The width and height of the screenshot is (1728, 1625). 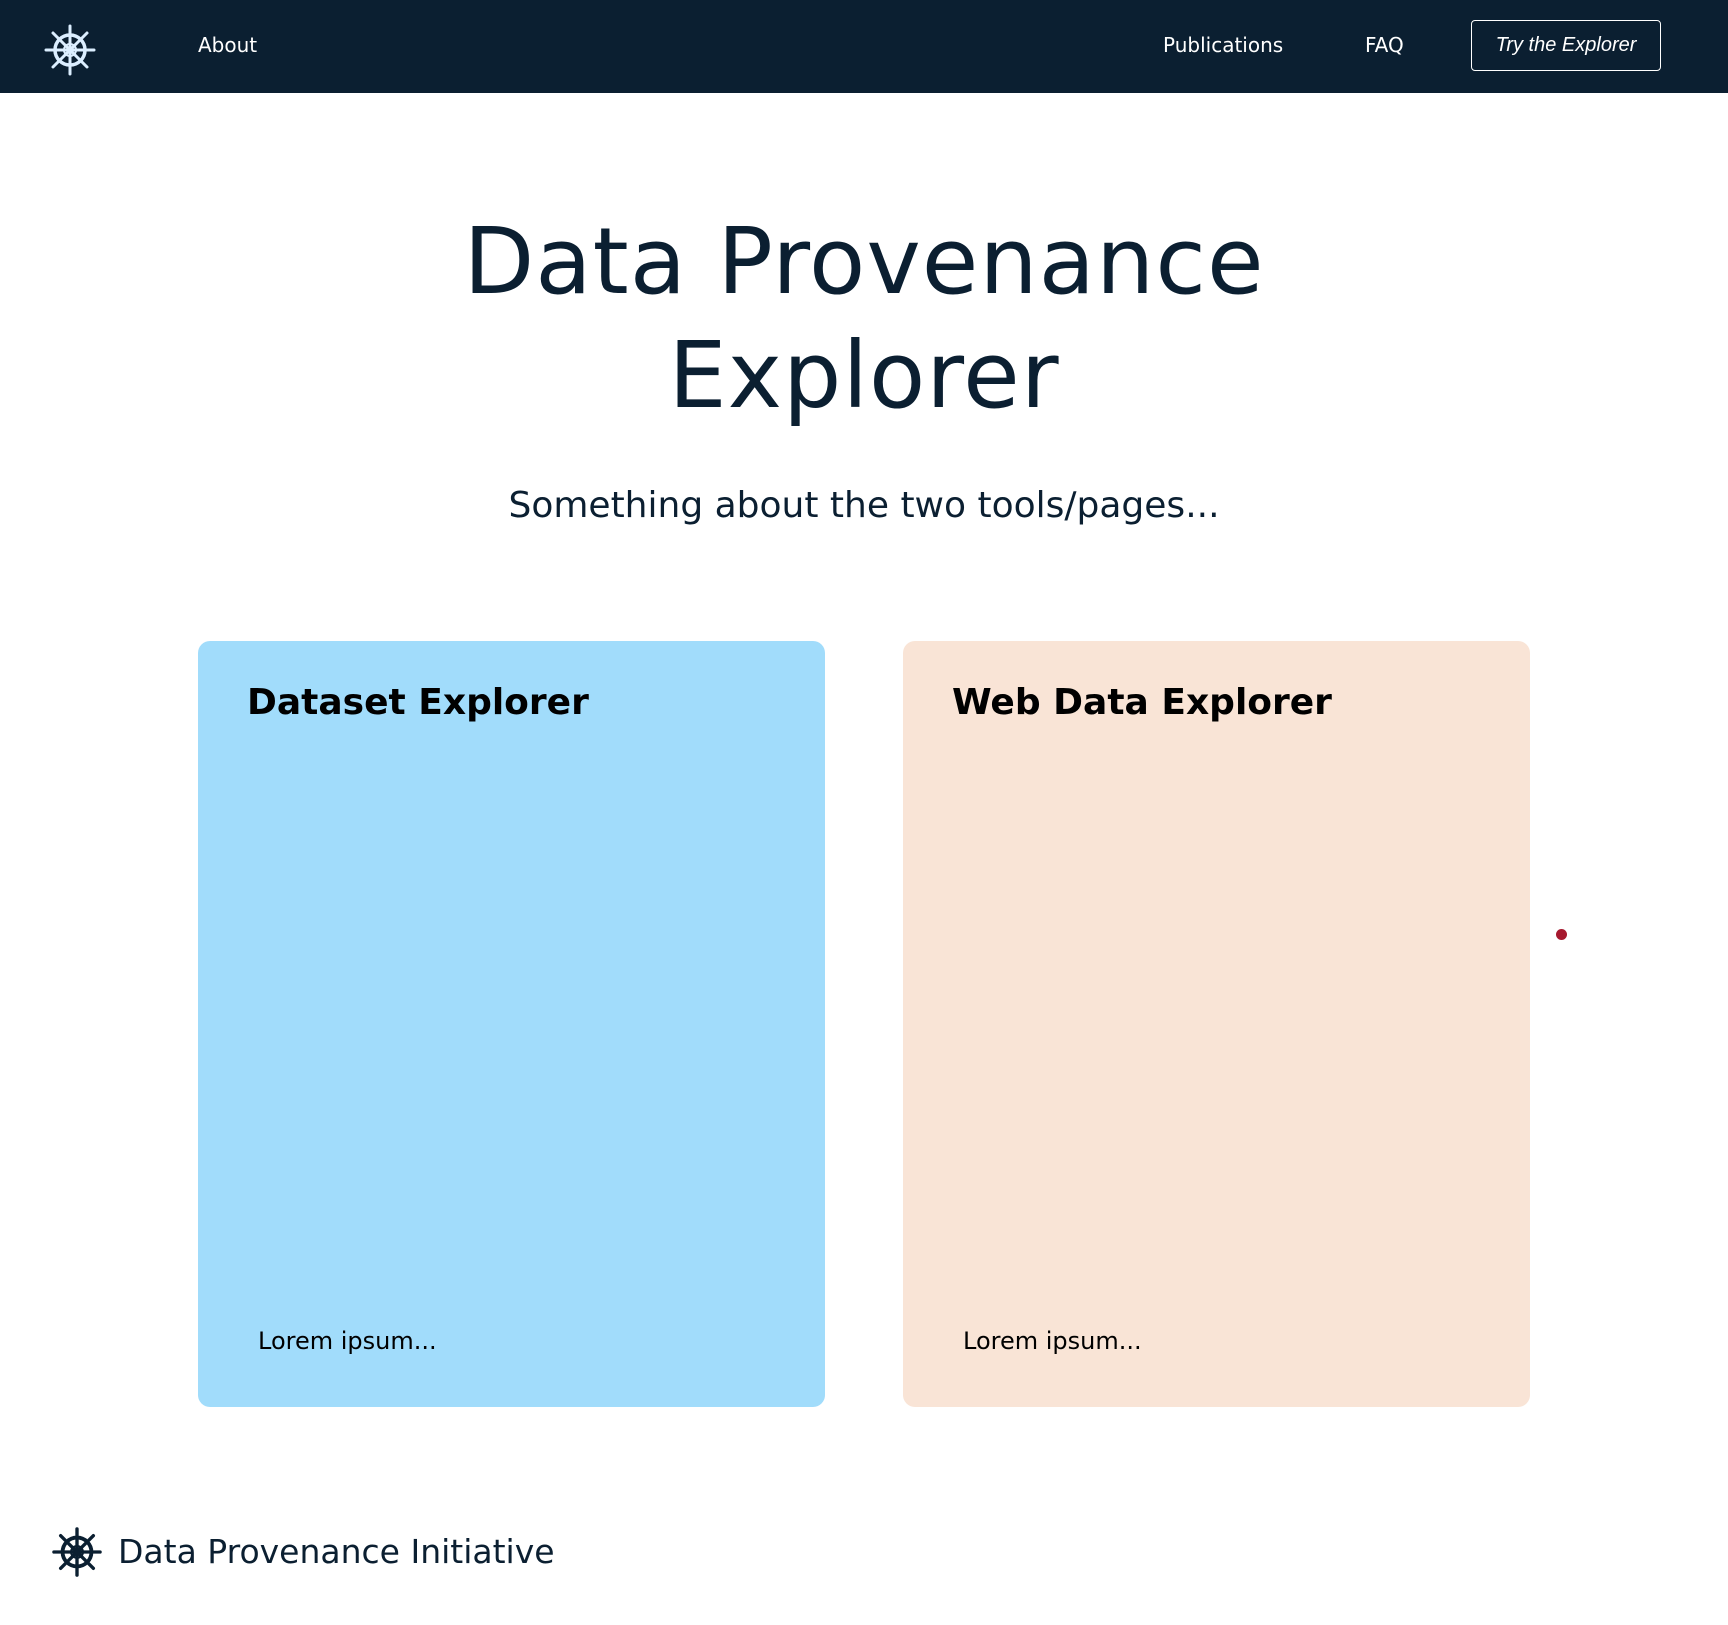 What do you see at coordinates (336, 1551) in the screenshot?
I see `footer-brand-name: Data Provenance Initiative` at bounding box center [336, 1551].